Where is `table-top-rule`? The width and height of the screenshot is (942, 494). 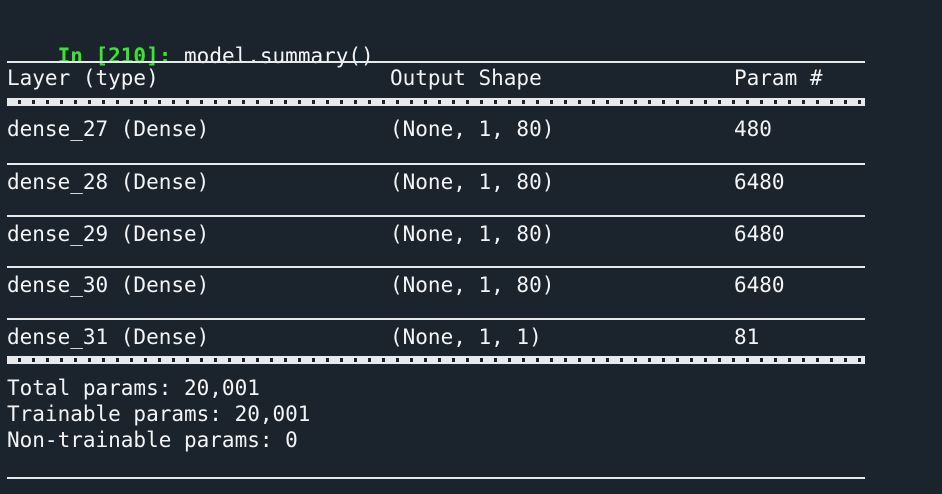
table-top-rule is located at coordinates (436, 62).